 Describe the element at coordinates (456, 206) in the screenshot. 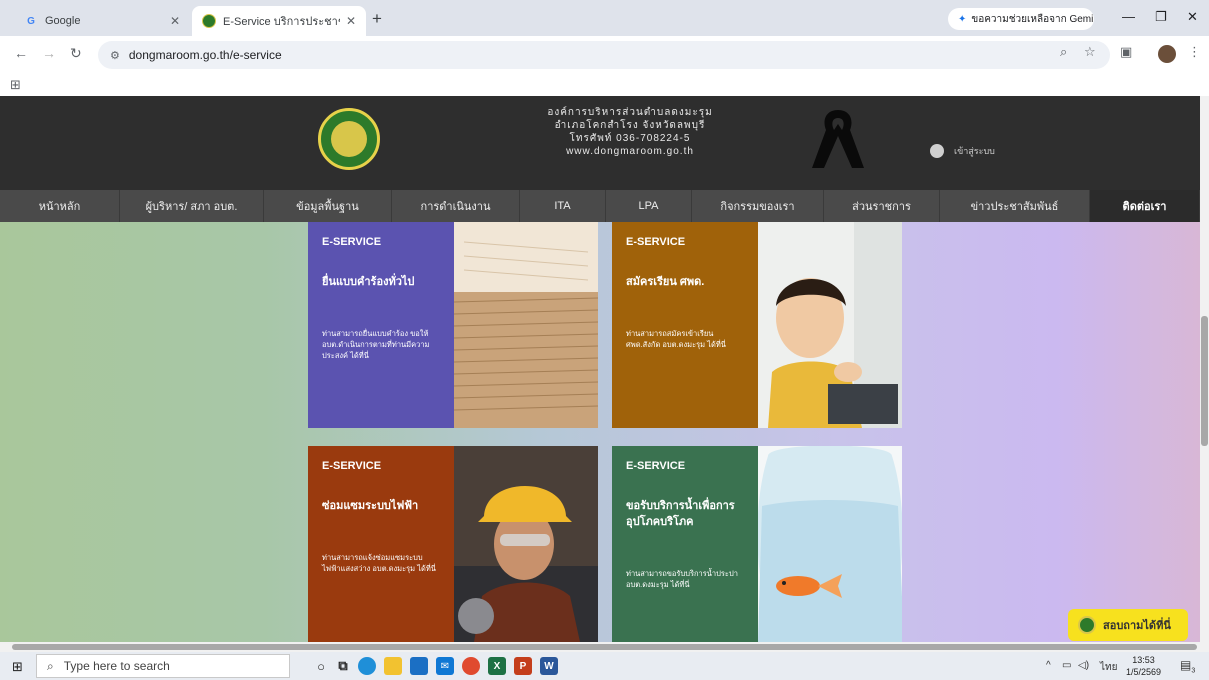

I see `nav-item-operations: การดำเนินงาน` at that location.